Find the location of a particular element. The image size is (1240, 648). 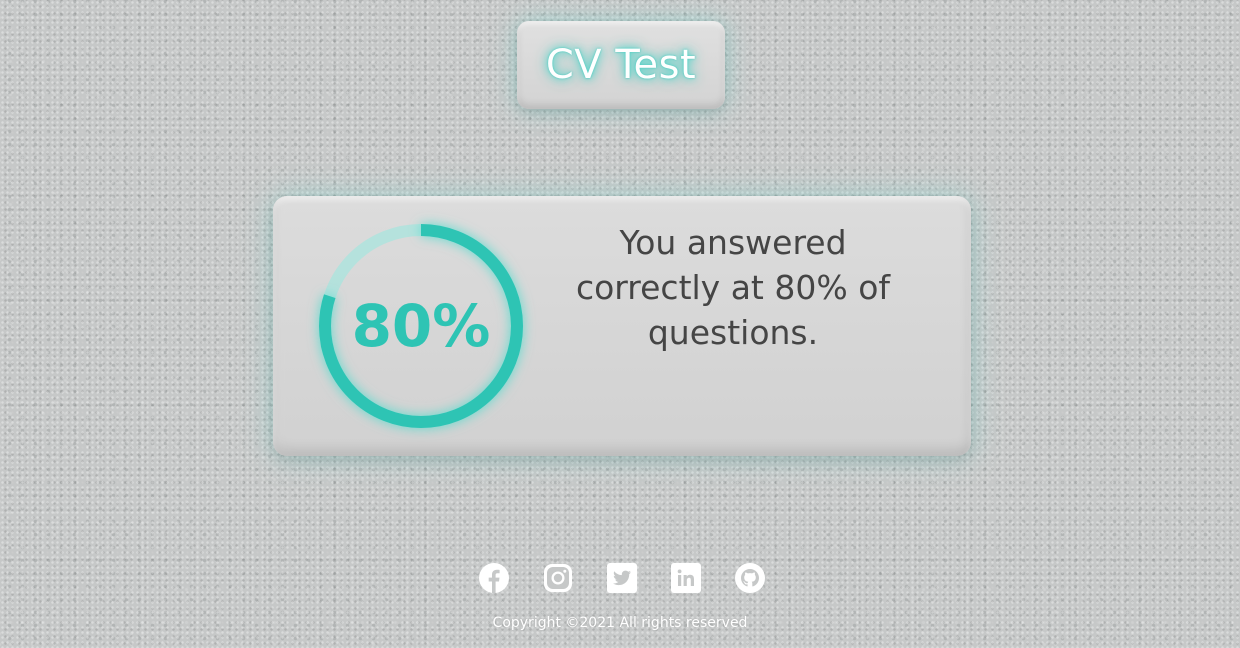

instagram-icon is located at coordinates (558, 578).